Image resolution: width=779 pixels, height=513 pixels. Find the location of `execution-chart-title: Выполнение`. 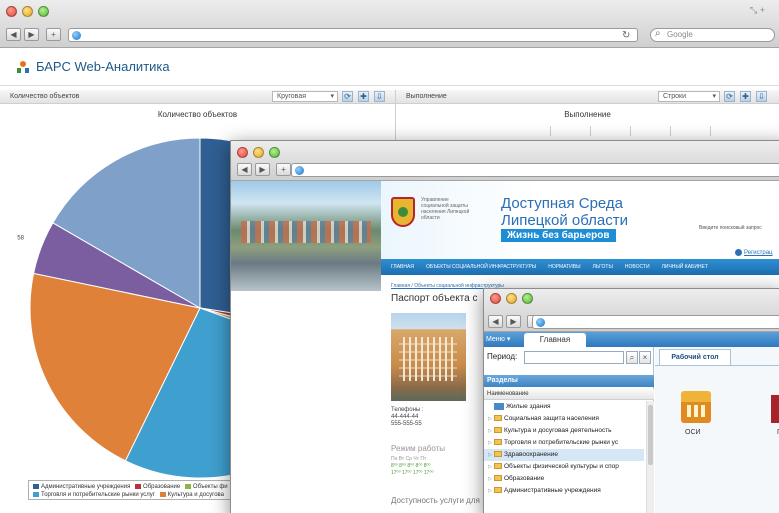

execution-chart-title: Выполнение is located at coordinates (587, 114).